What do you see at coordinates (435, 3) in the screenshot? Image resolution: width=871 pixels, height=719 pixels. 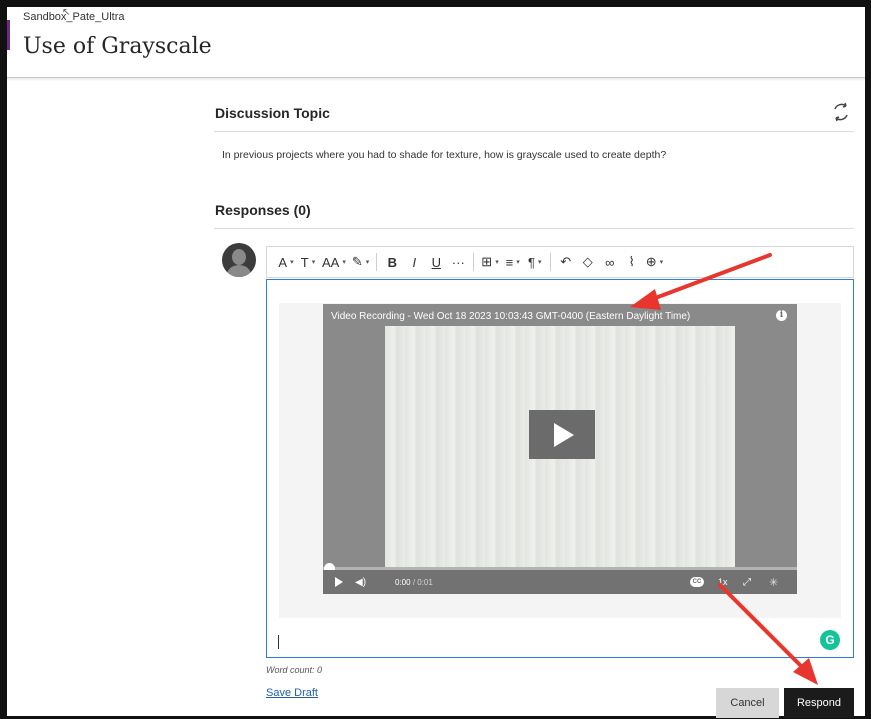 I see `screen-frame-top` at bounding box center [435, 3].